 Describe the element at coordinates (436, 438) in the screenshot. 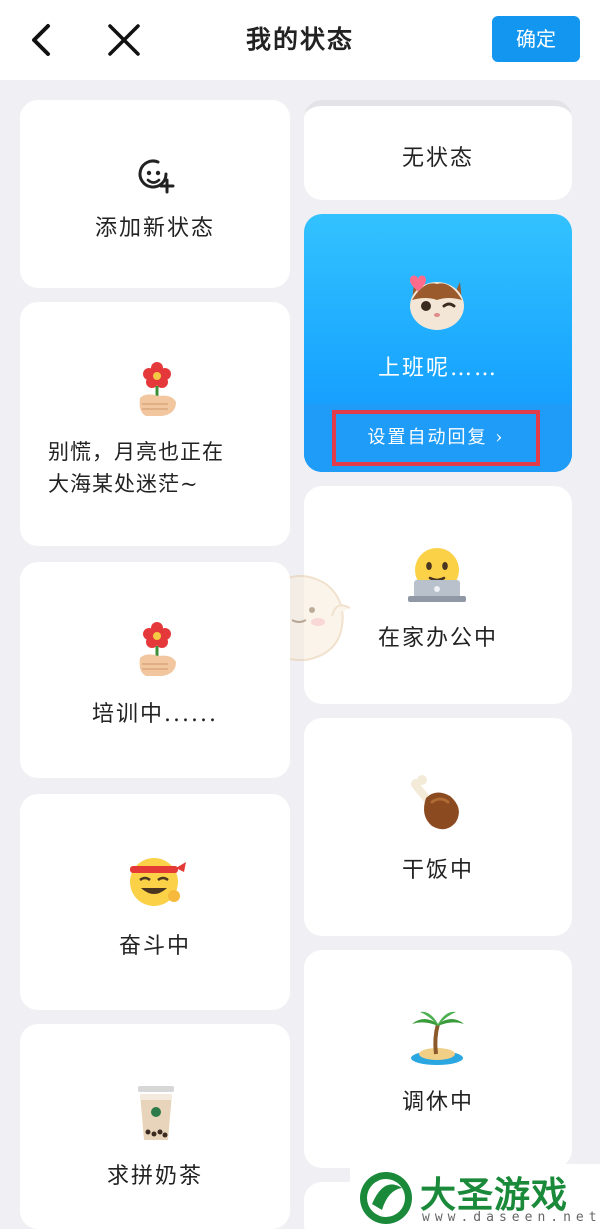

I see `auto-reply-button: 设置自动回复 ›` at that location.